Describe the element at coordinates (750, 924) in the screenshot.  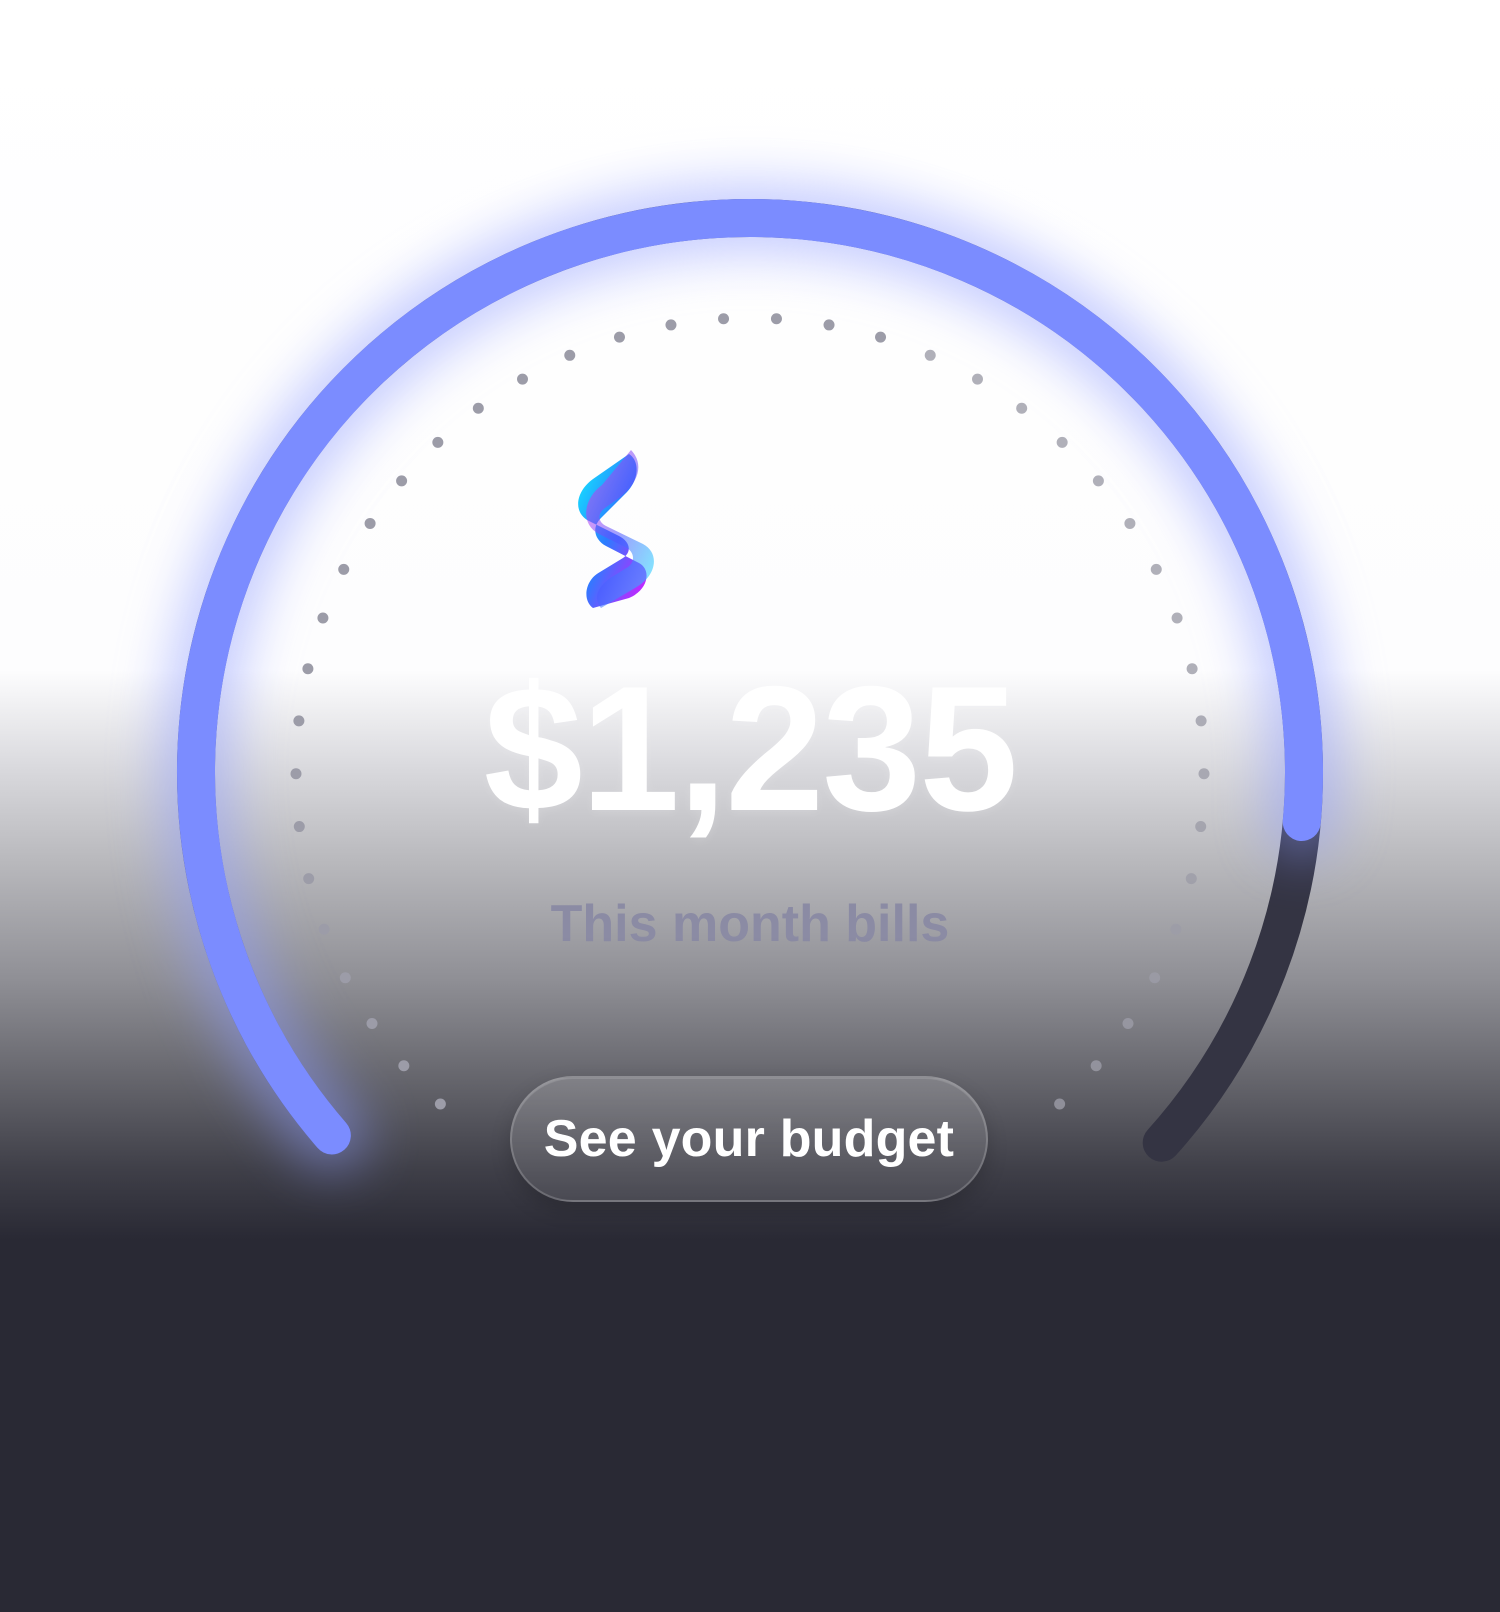
I see `bill-label: This month bills` at that location.